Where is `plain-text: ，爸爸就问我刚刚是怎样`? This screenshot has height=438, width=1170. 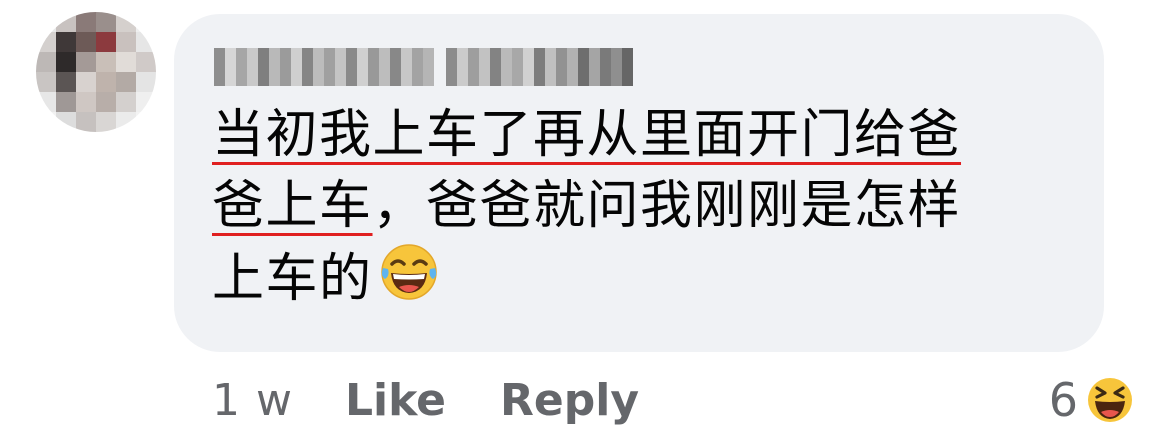
plain-text: ，爸爸就问我刚刚是怎样 is located at coordinates (667, 206).